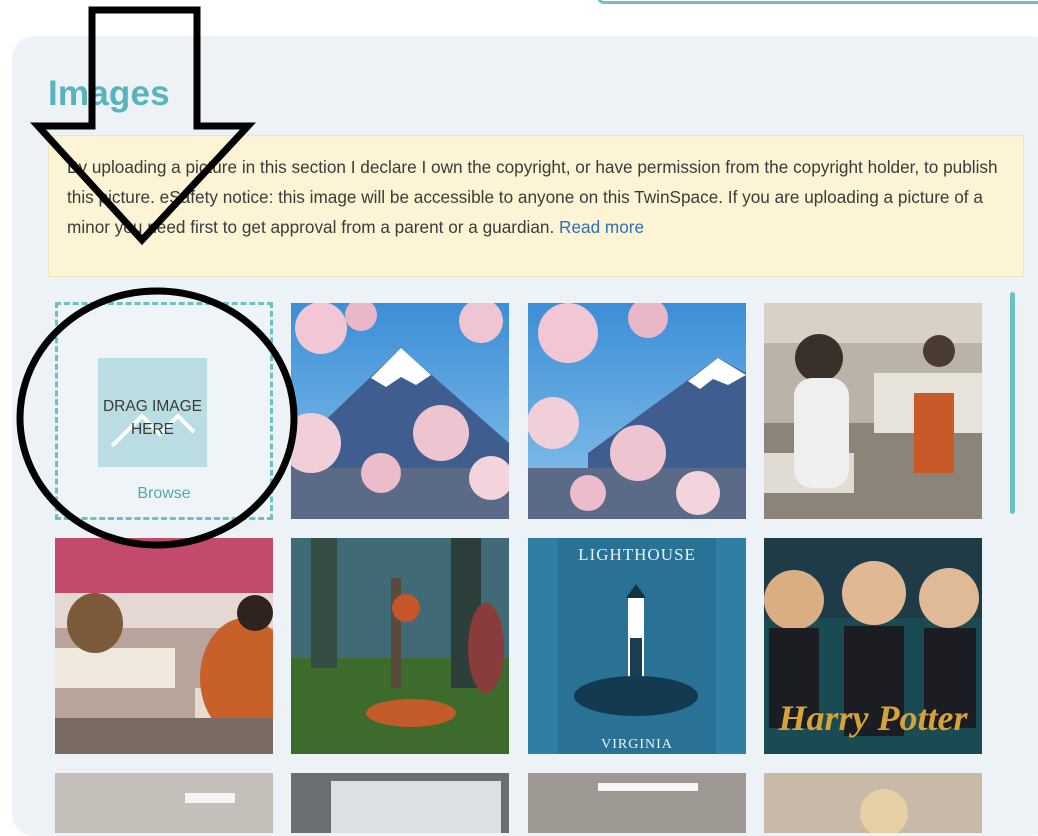  I want to click on image-thumb-person, so click(873, 803).